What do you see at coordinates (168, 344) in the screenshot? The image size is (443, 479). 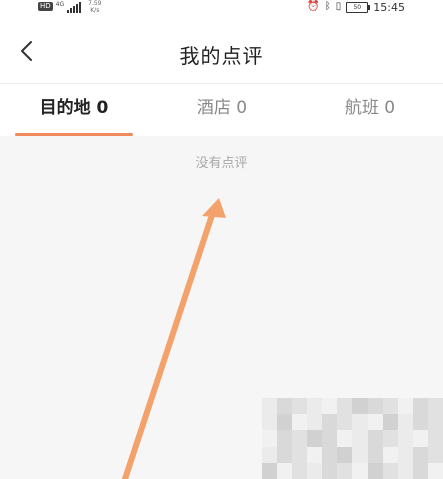 I see `annotation-arrow-line` at bounding box center [168, 344].